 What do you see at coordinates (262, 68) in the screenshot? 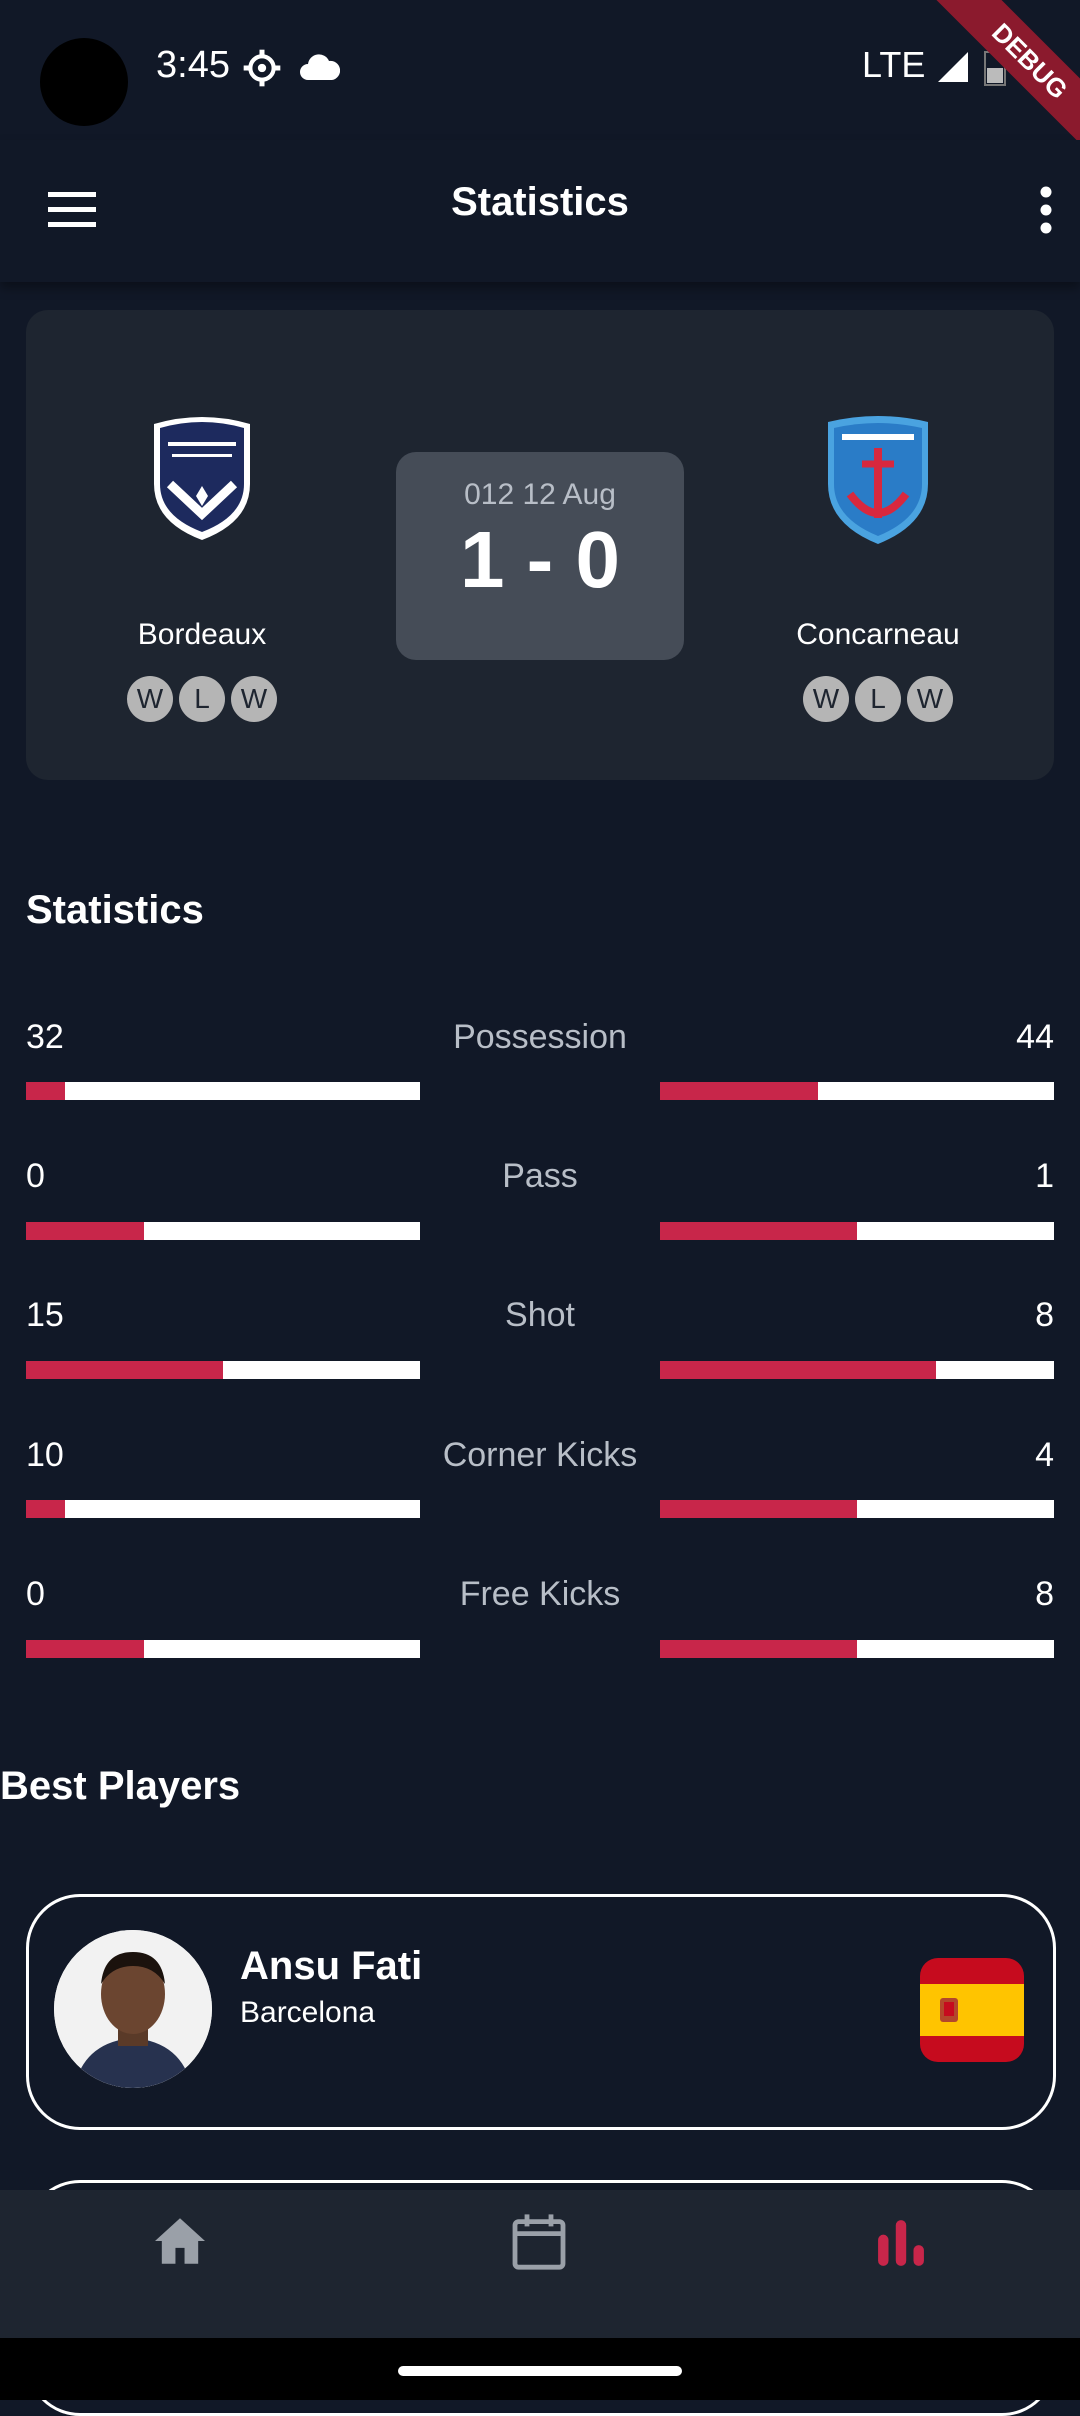
I see `settings-gear-icon` at bounding box center [262, 68].